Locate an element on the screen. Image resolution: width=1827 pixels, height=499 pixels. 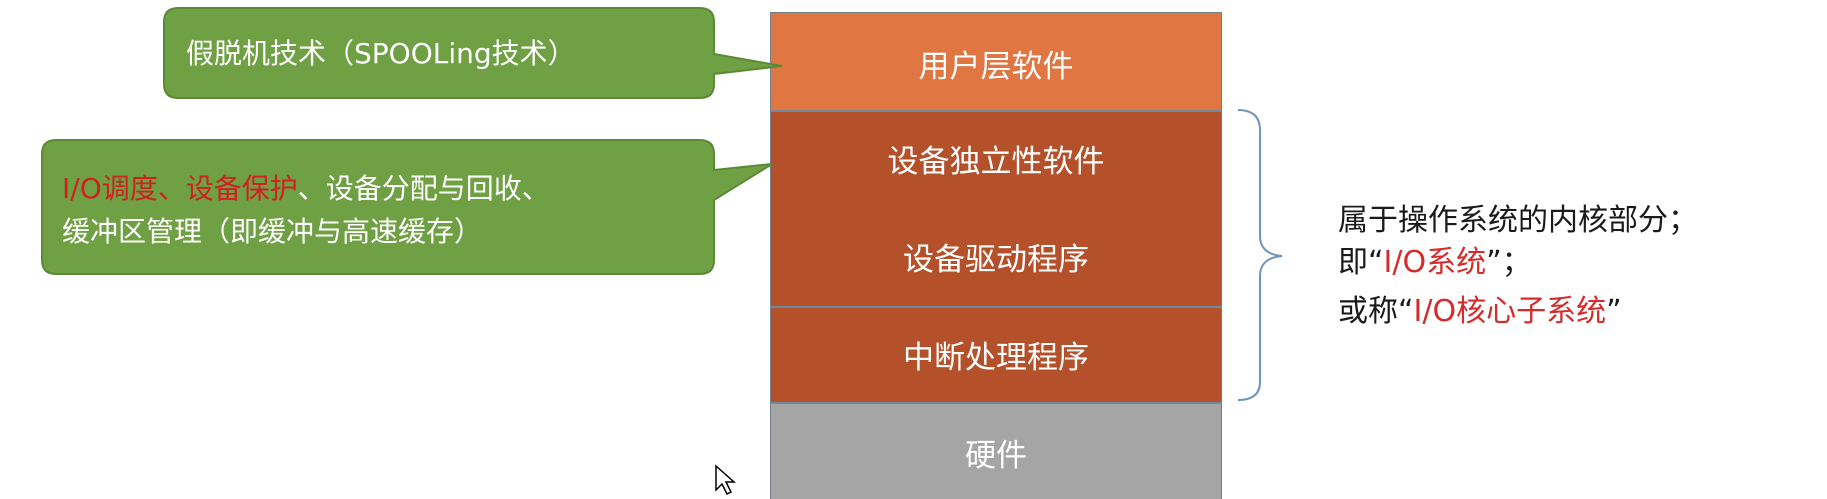
io-services-callout-line1: I/O调度、设备保护、设备分配与回收、 is located at coordinates (306, 187).